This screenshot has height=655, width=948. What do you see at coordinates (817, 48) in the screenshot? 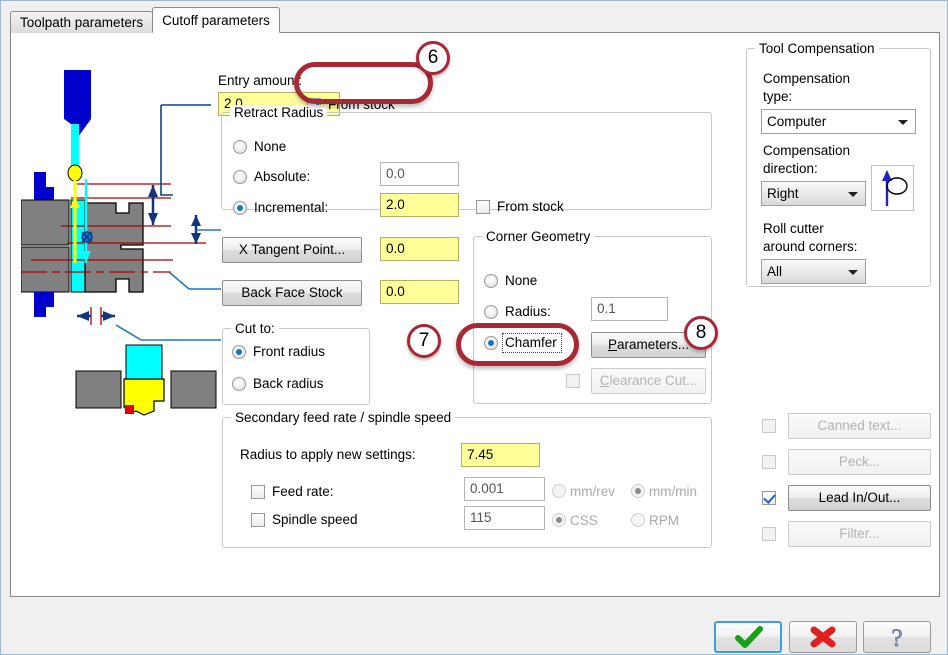
I see `tool-compensation-group-label: Tool Compensation` at bounding box center [817, 48].